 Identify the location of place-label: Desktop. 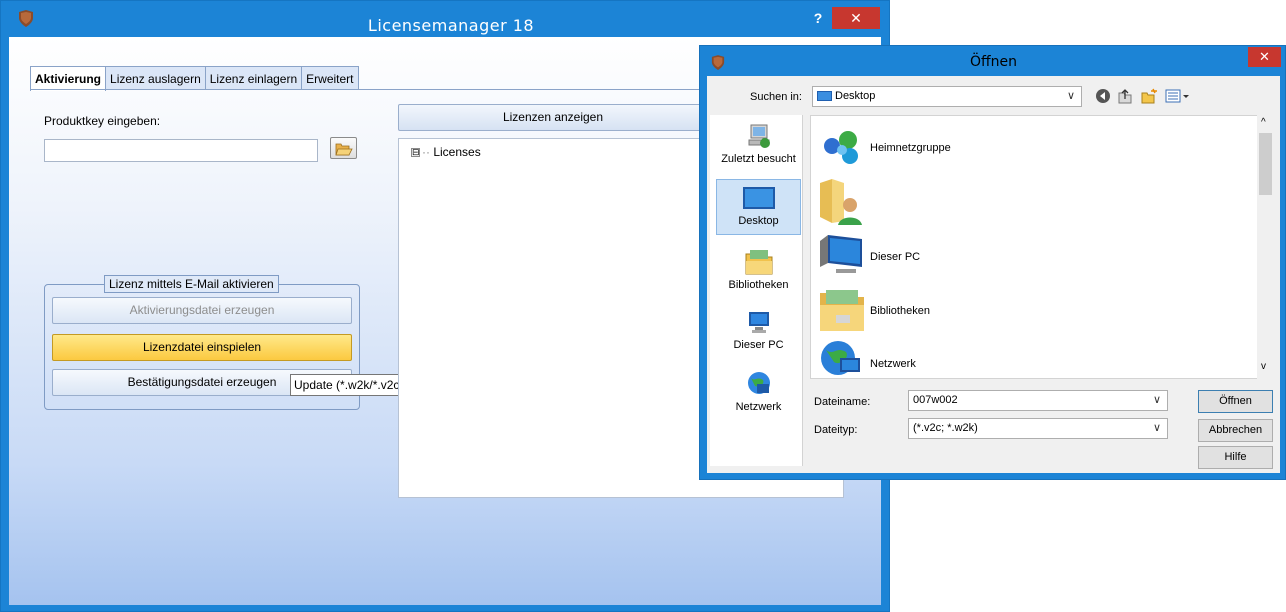
(758, 221).